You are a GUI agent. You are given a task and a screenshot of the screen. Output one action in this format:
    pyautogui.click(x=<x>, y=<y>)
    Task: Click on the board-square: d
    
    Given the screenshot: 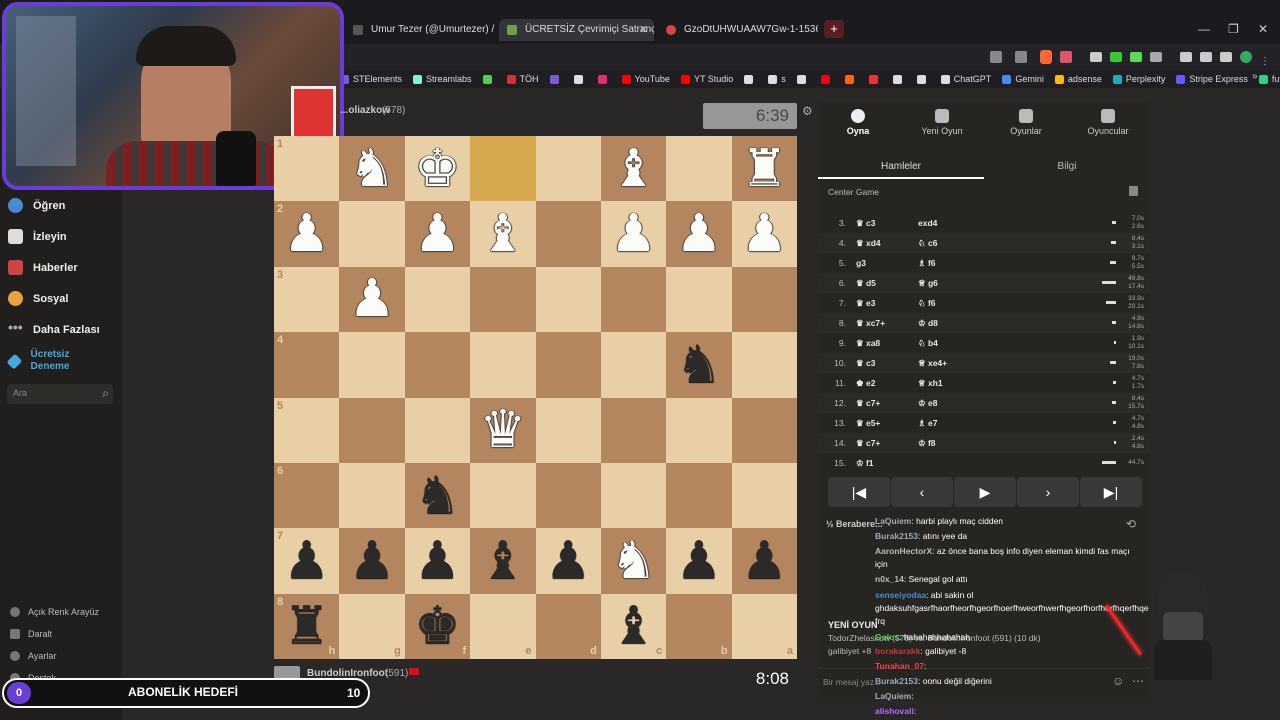 What is the action you would take?
    pyautogui.click(x=568, y=626)
    